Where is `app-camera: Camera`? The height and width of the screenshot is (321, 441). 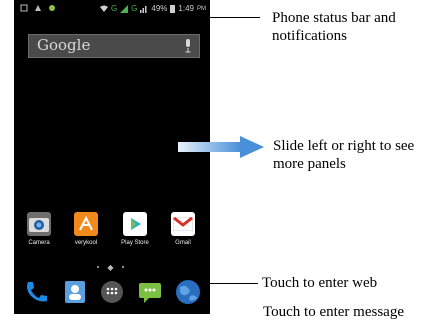
app-camera: Camera is located at coordinates (39, 229).